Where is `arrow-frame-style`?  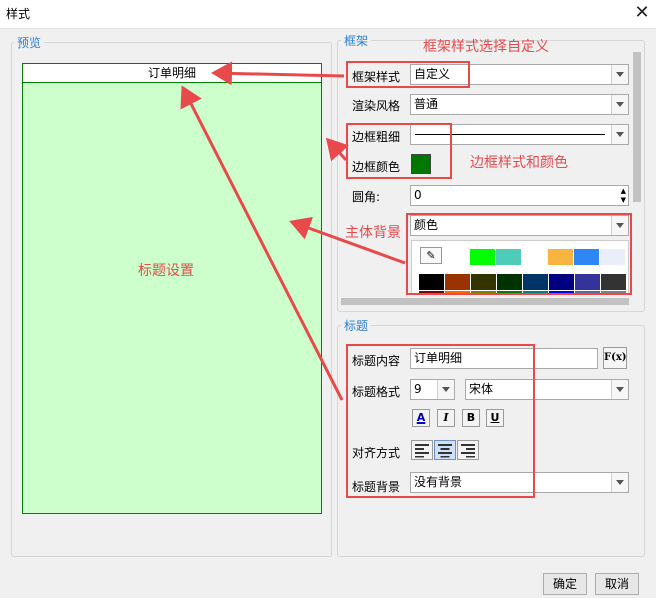 arrow-frame-style is located at coordinates (278, 73).